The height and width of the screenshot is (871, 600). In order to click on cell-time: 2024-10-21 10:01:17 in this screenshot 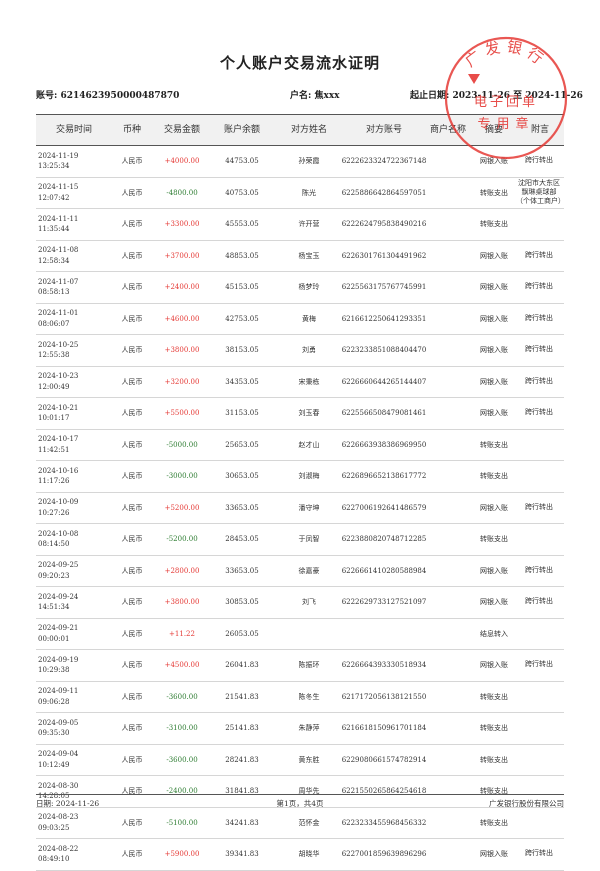, I will do `click(58, 413)`.